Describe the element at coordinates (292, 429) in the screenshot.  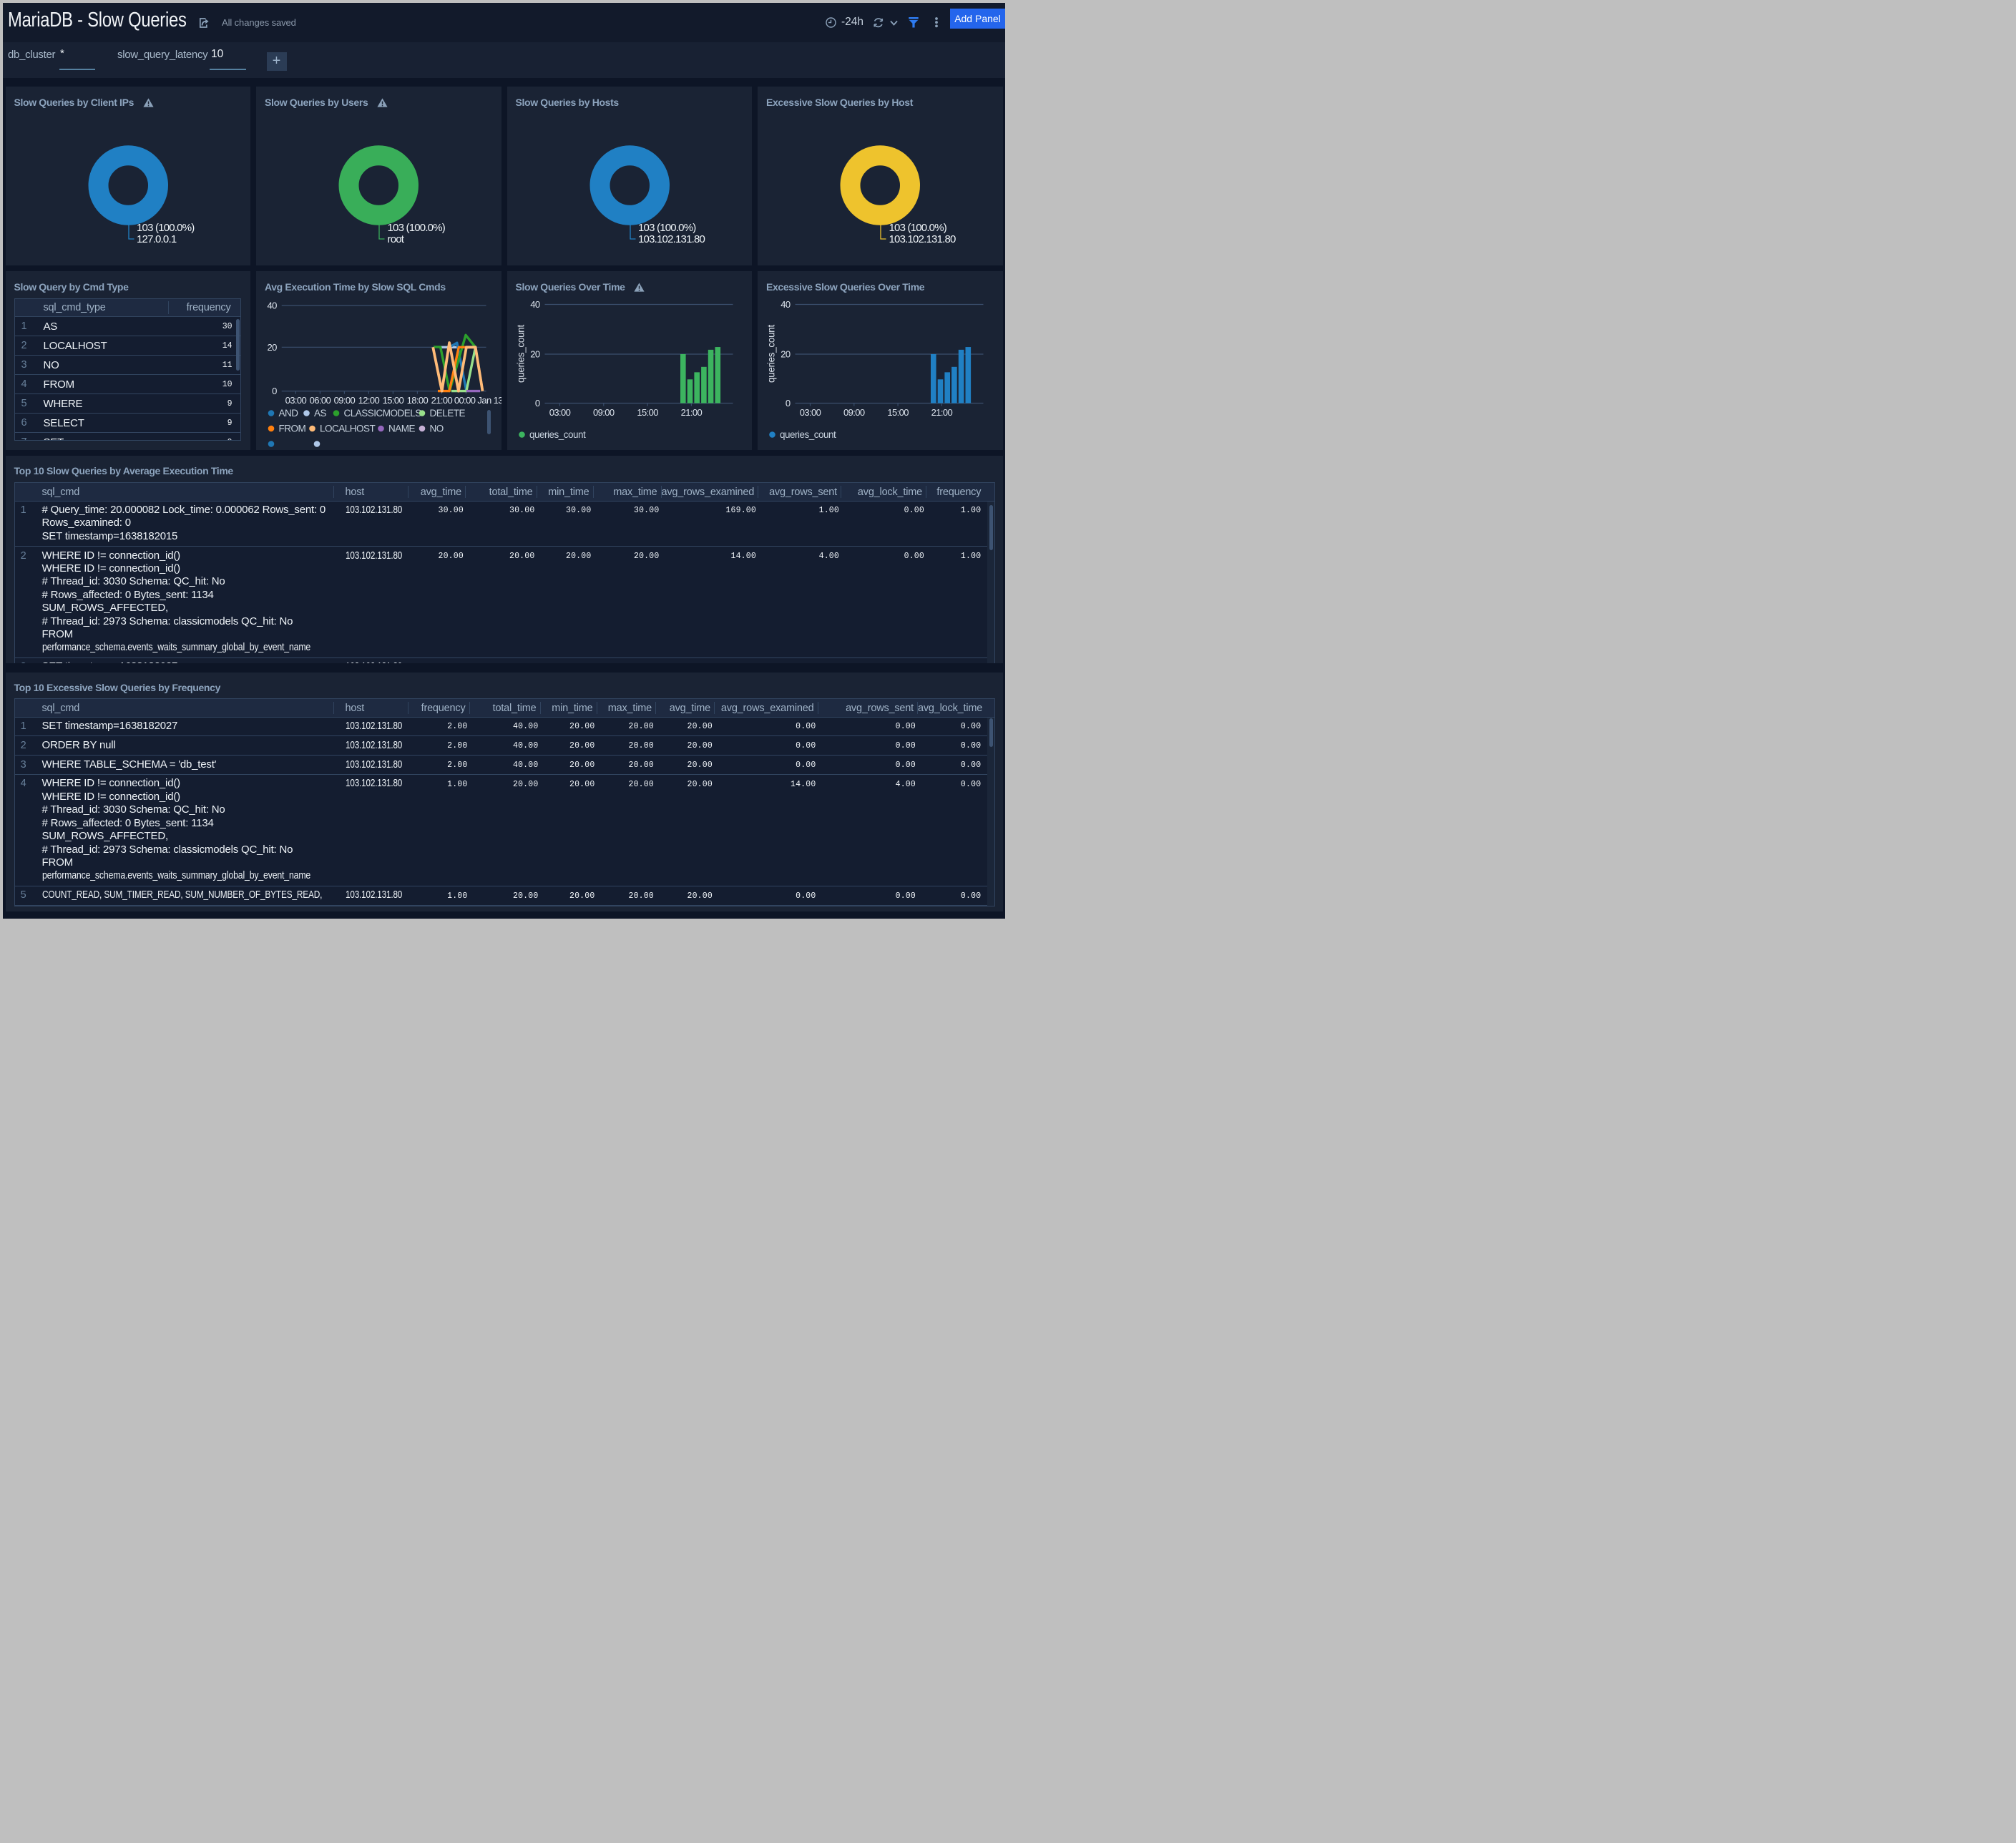
I see `svg-text: FROM` at that location.